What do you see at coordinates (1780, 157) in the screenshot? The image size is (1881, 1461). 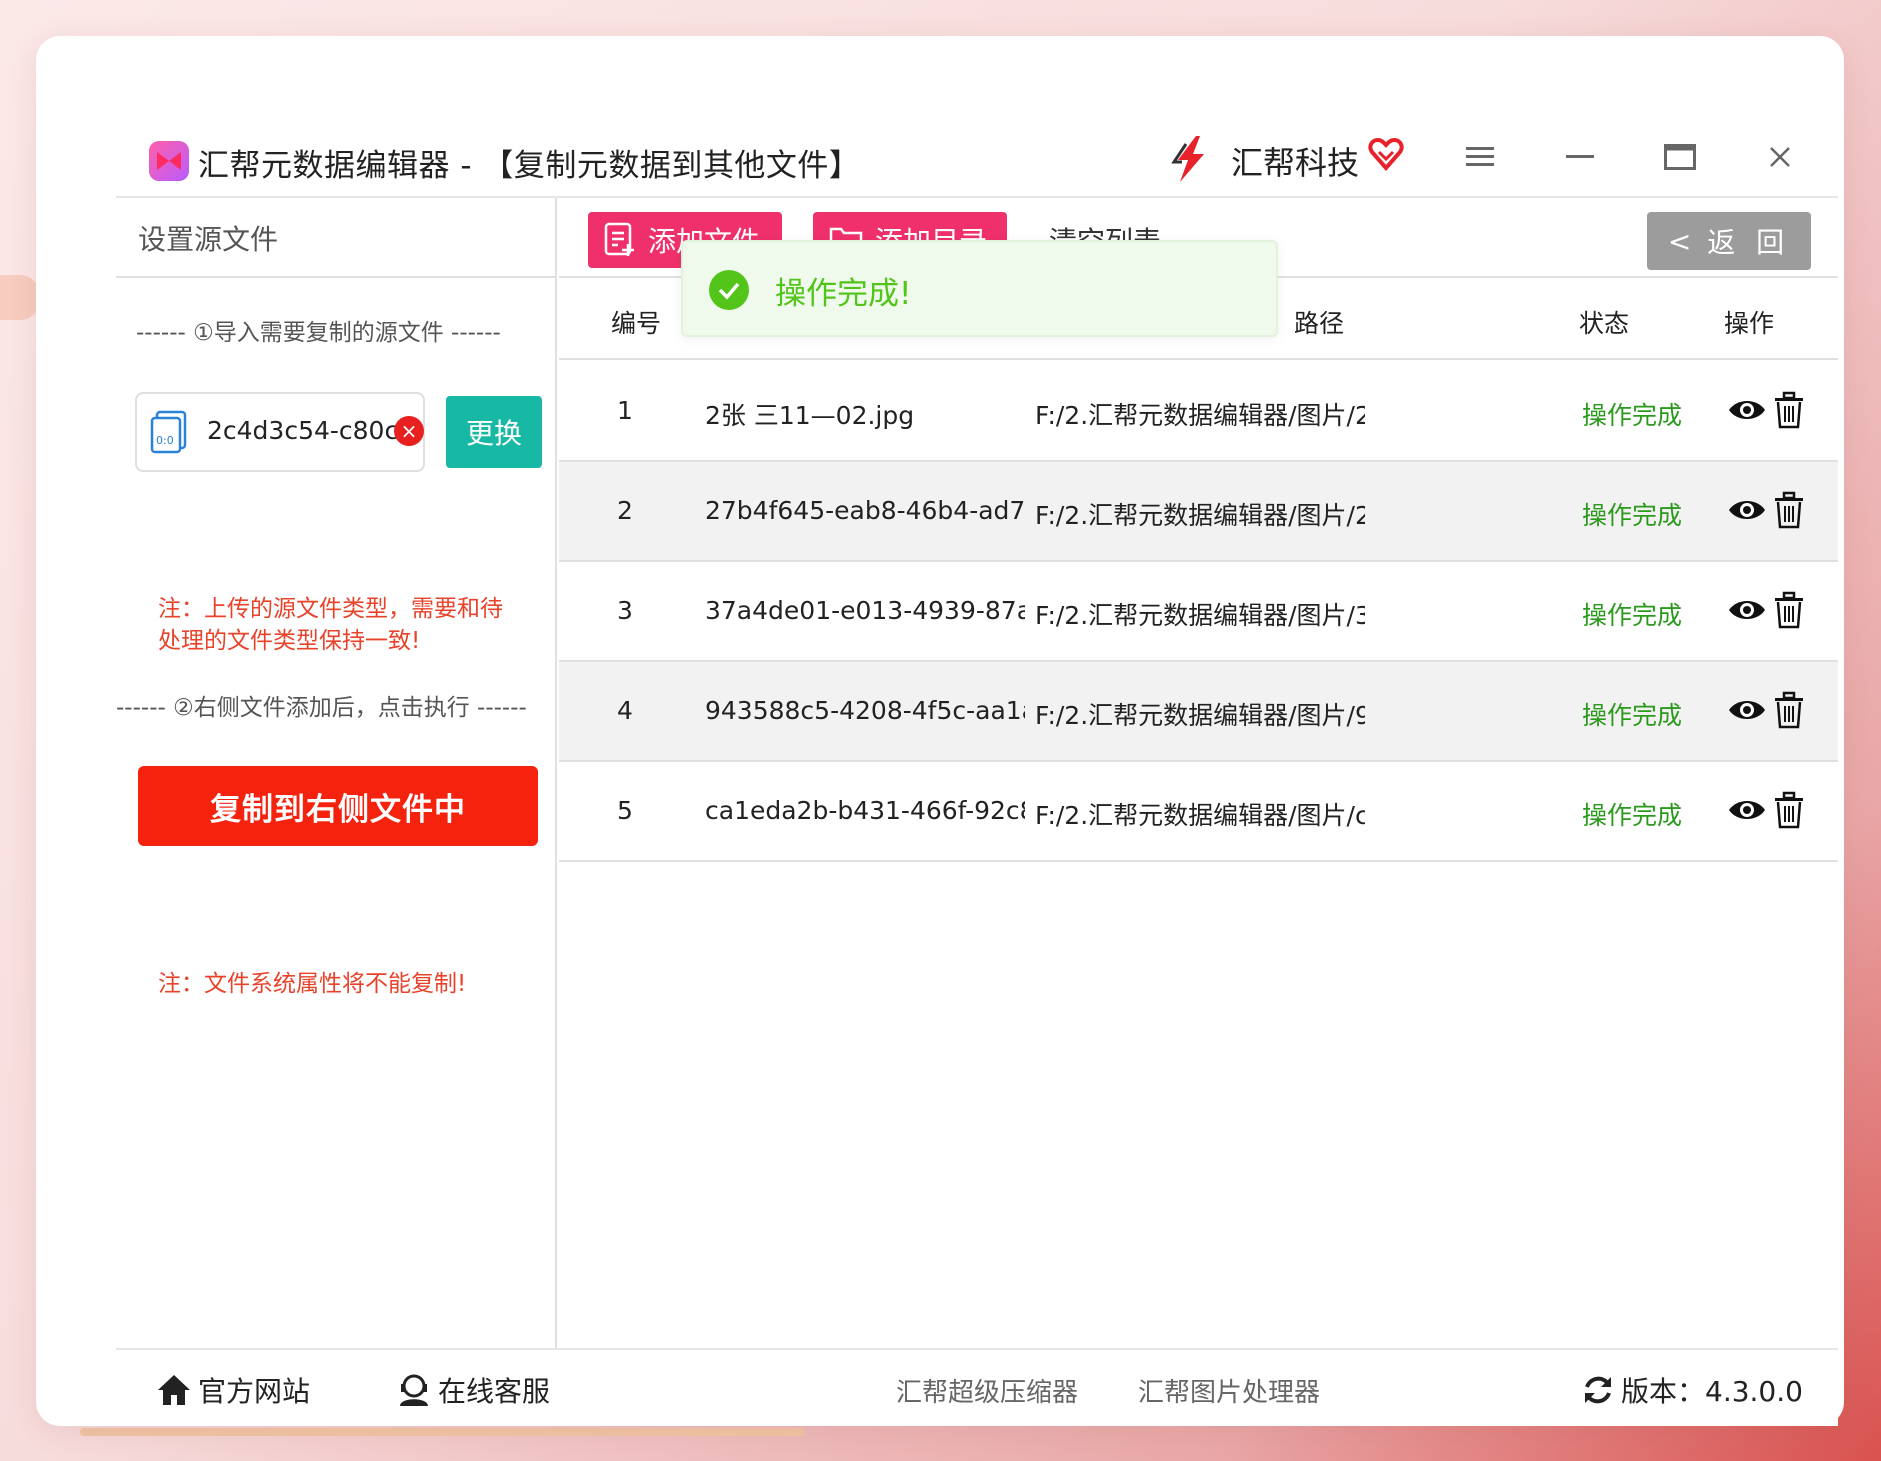 I see `close-icon` at bounding box center [1780, 157].